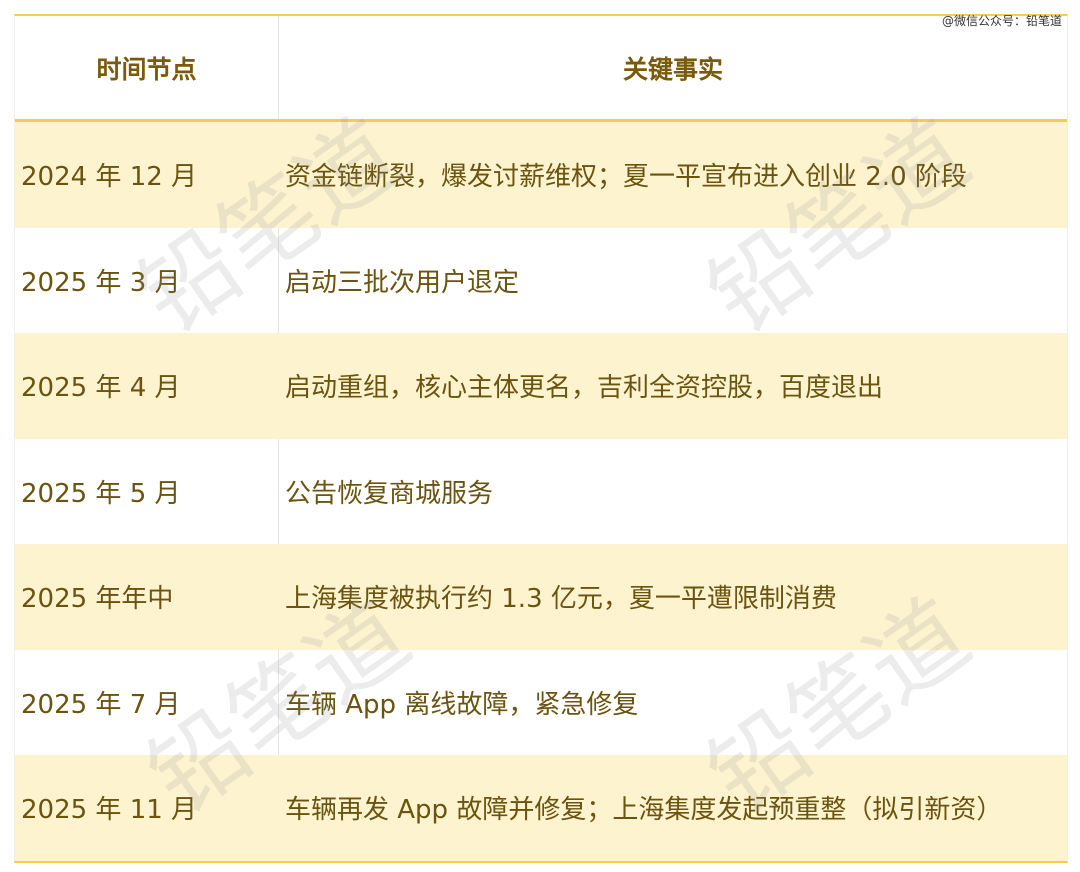 Image resolution: width=1080 pixels, height=872 pixels. What do you see at coordinates (672, 280) in the screenshot?
I see `fact-cell: 启动三批次用户退定` at bounding box center [672, 280].